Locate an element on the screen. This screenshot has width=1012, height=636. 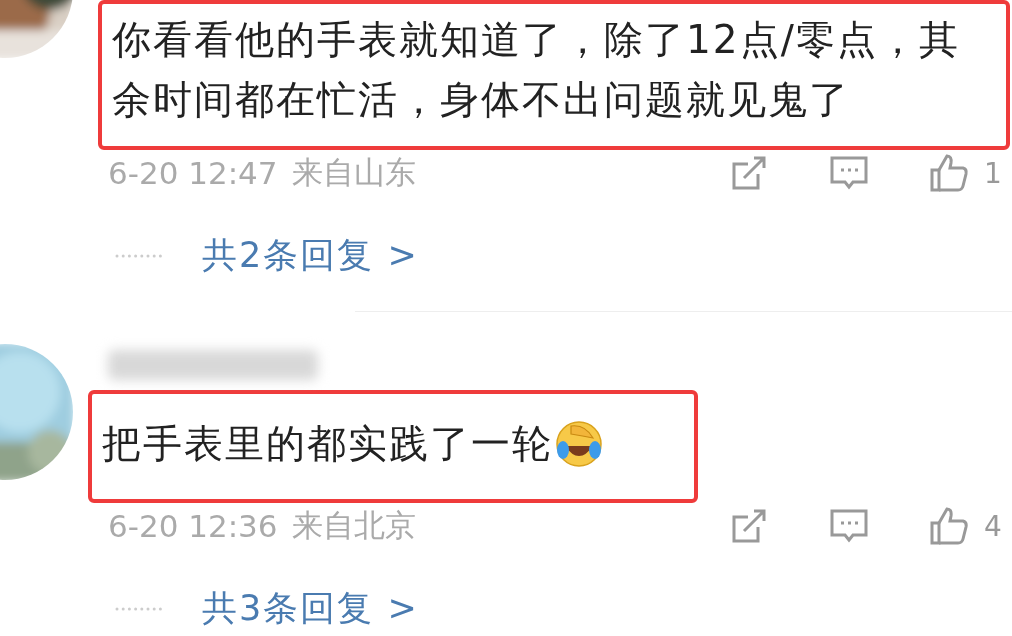
comment-time: 6-20 12:47 is located at coordinates (193, 173).